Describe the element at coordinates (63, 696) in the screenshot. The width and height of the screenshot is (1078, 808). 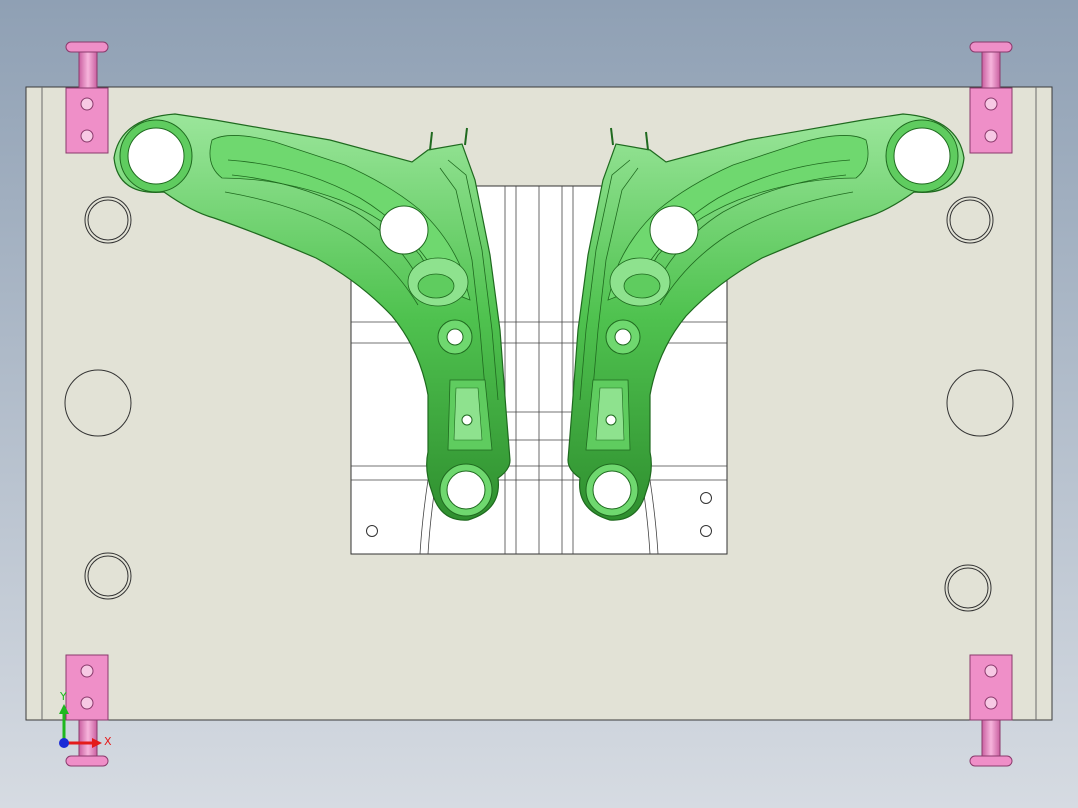
I see `y-axis-label: Y` at that location.